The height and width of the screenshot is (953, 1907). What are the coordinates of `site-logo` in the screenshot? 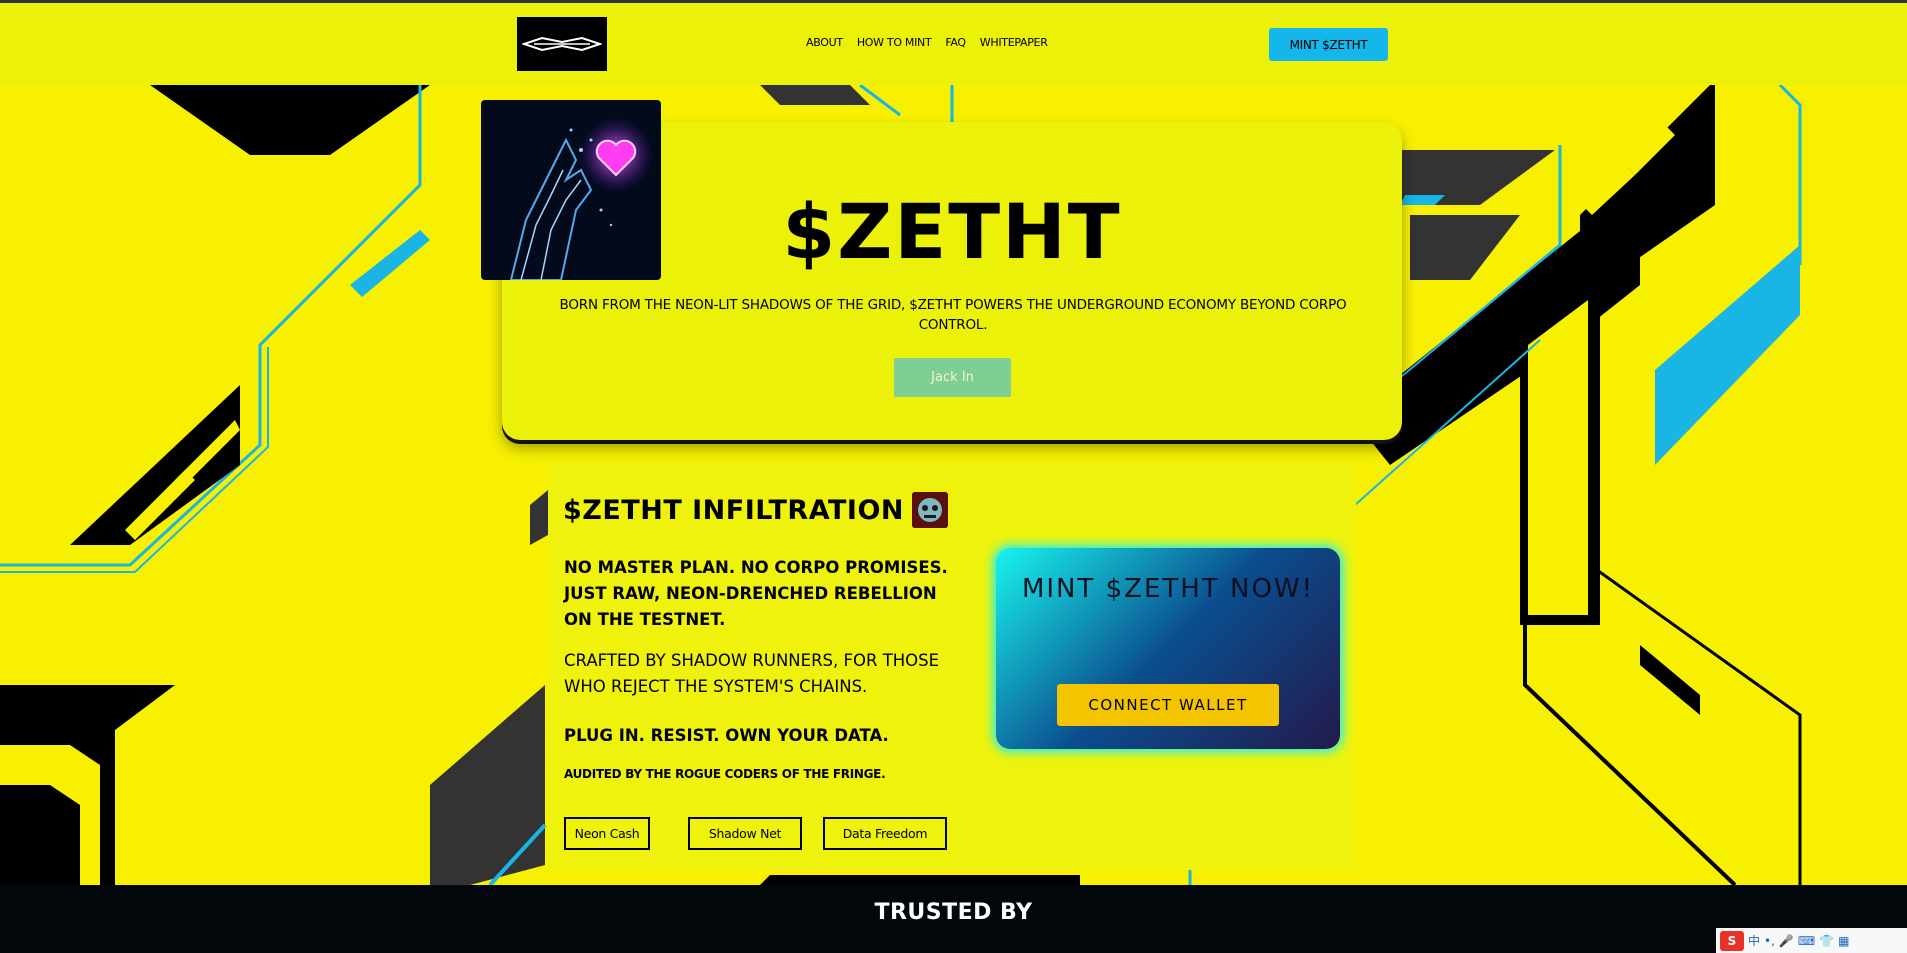 It's located at (562, 44).